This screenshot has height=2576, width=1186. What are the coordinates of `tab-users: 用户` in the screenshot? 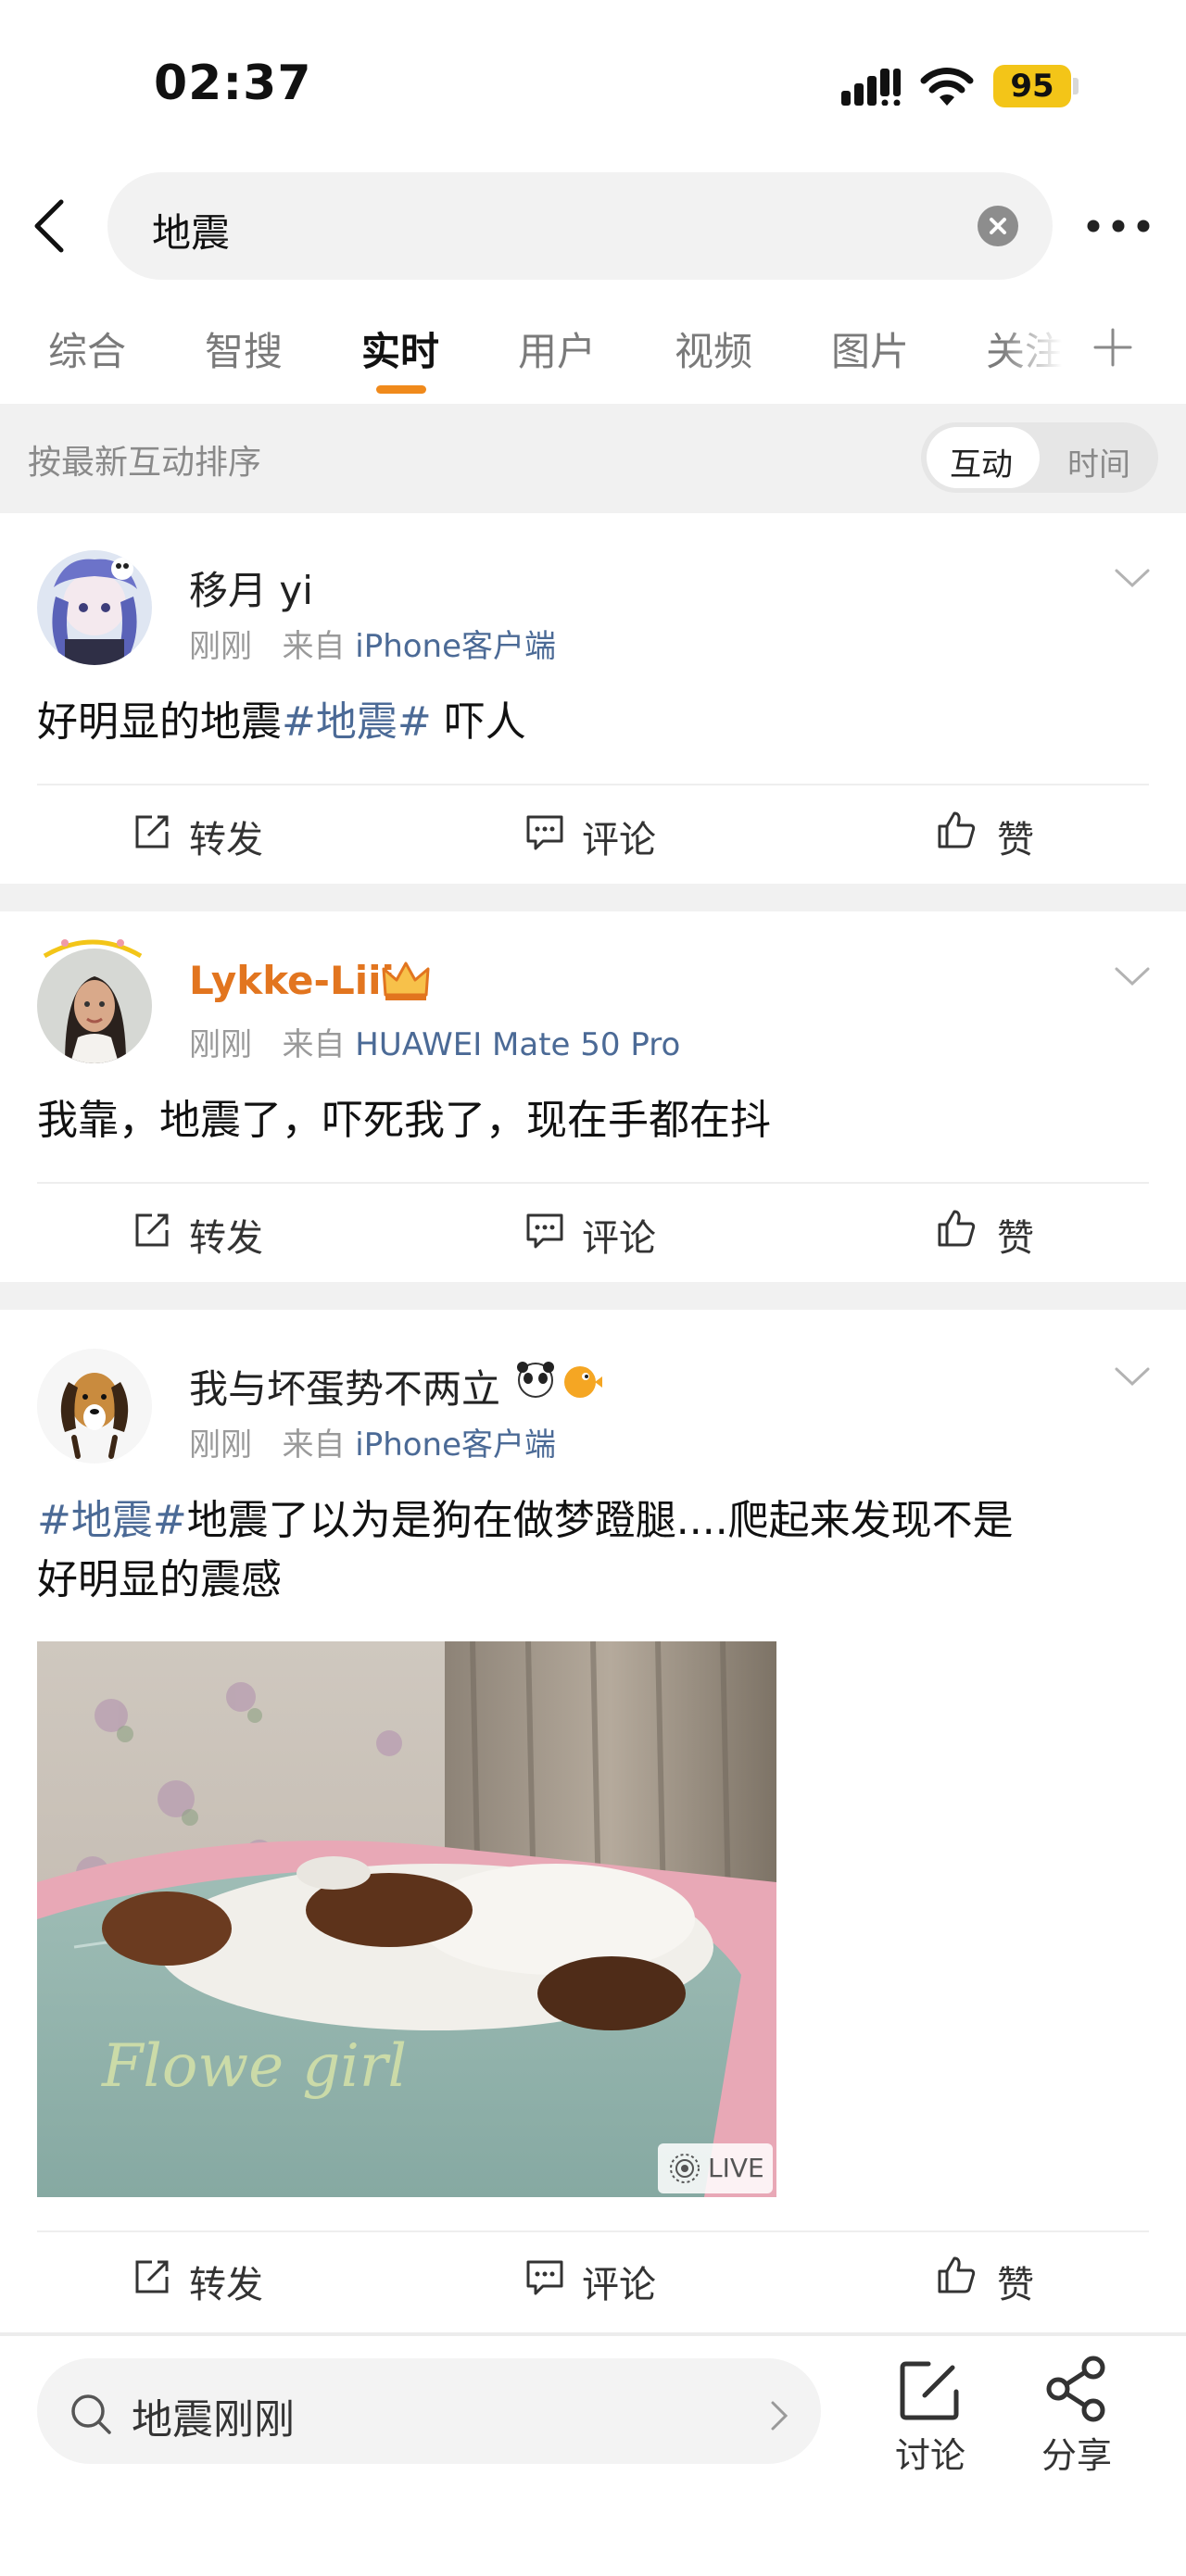 It's located at (557, 348).